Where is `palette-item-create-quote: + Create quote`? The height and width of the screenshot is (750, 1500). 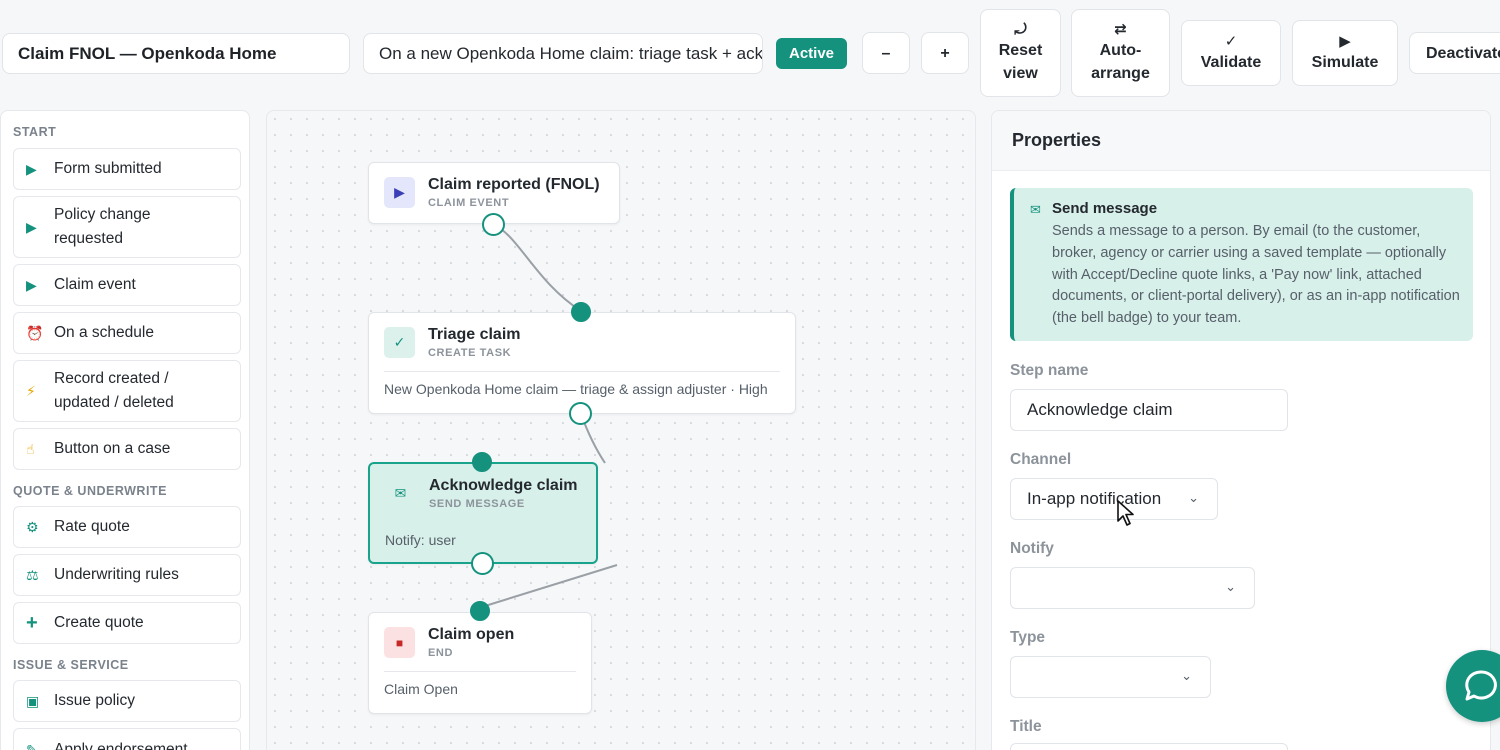
palette-item-create-quote: + Create quote is located at coordinates (127, 623).